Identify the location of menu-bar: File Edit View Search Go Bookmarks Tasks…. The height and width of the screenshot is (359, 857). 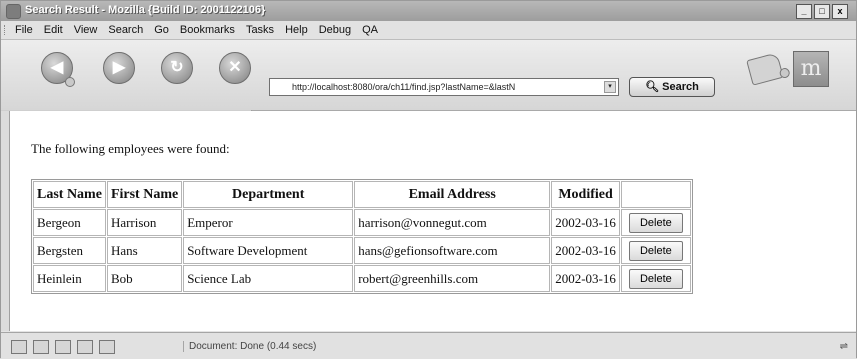
(428, 30).